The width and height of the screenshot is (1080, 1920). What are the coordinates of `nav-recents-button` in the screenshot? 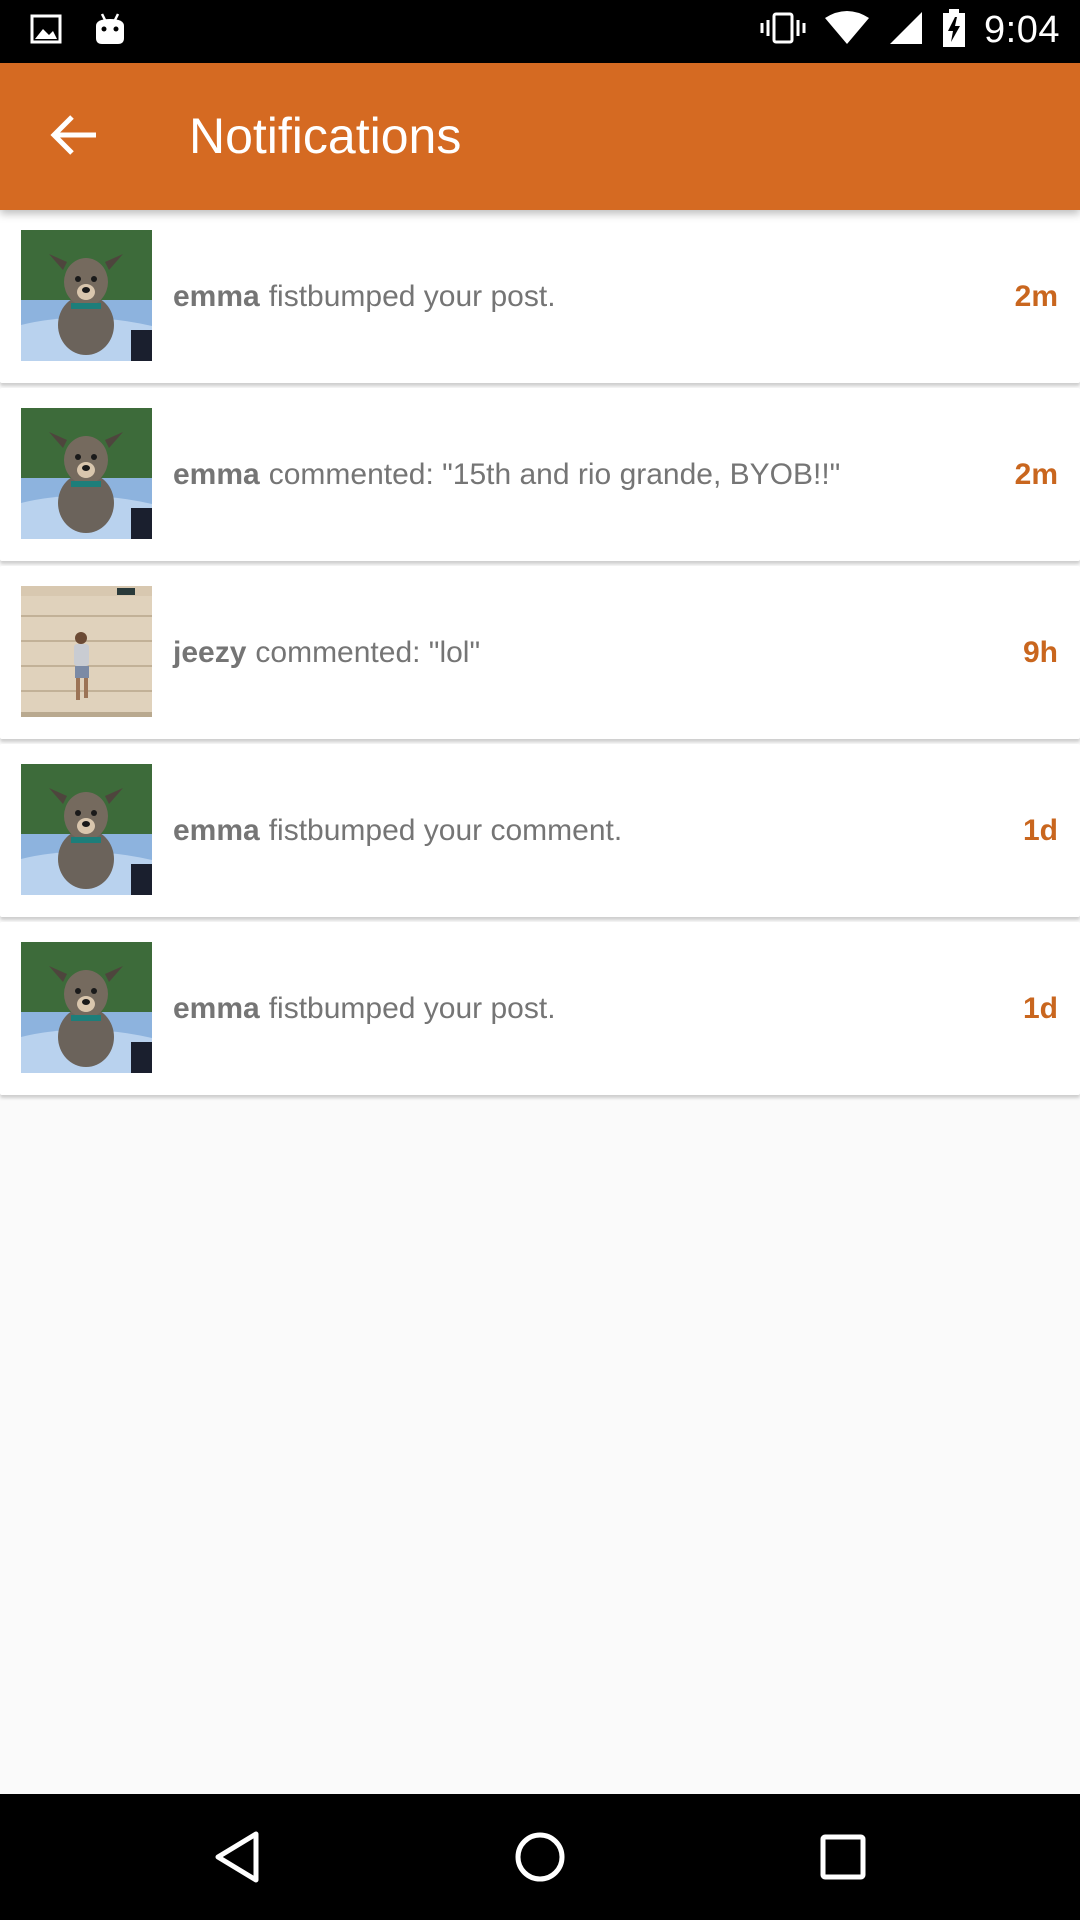 It's located at (843, 1859).